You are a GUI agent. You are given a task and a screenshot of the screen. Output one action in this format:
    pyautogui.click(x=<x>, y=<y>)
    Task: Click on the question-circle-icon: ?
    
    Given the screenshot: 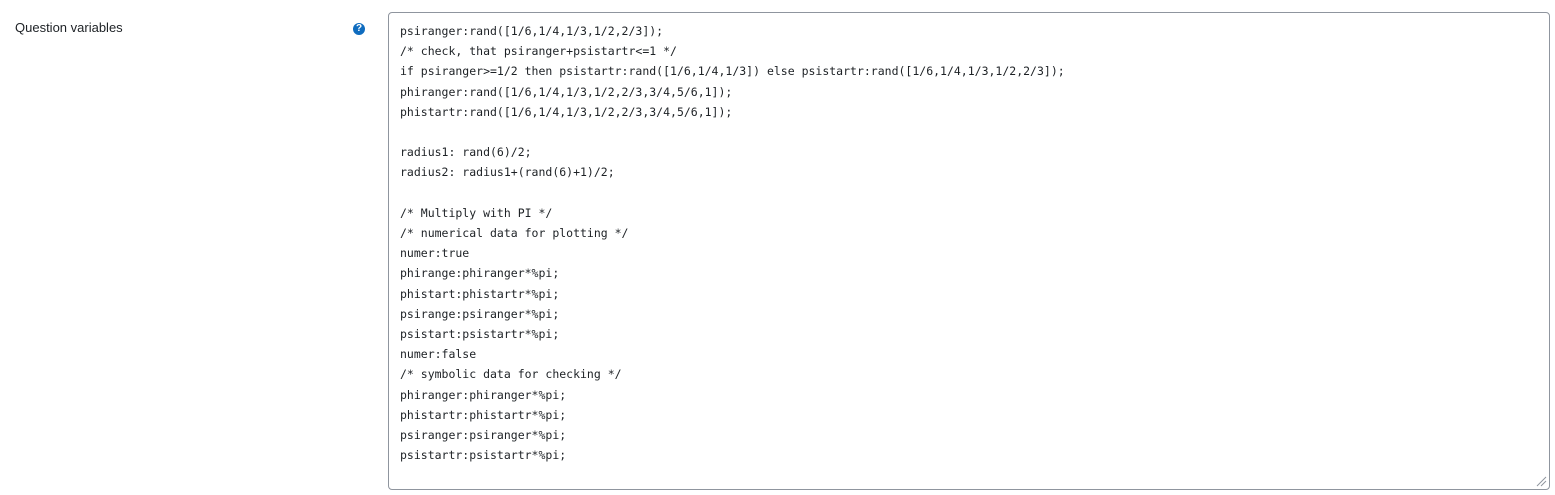 What is the action you would take?
    pyautogui.click(x=359, y=29)
    